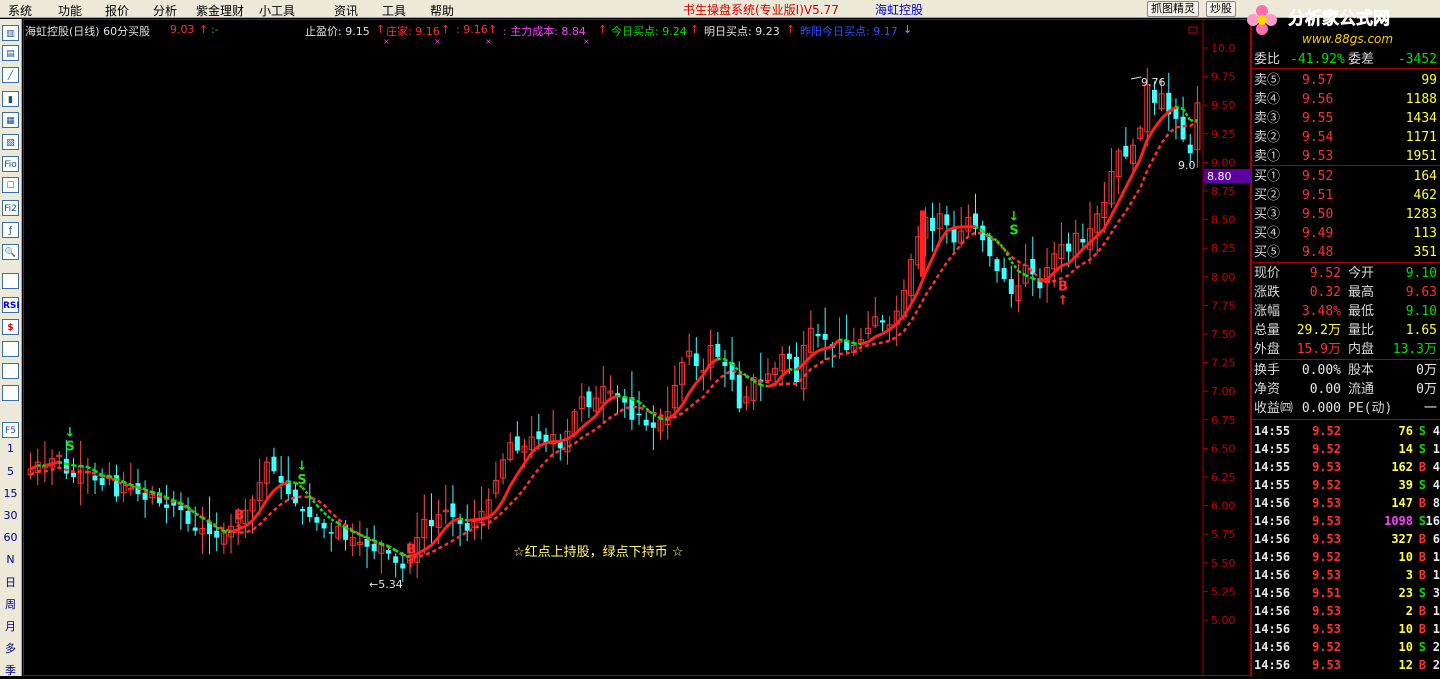  I want to click on stat-value: 3.48%, so click(1321, 311).